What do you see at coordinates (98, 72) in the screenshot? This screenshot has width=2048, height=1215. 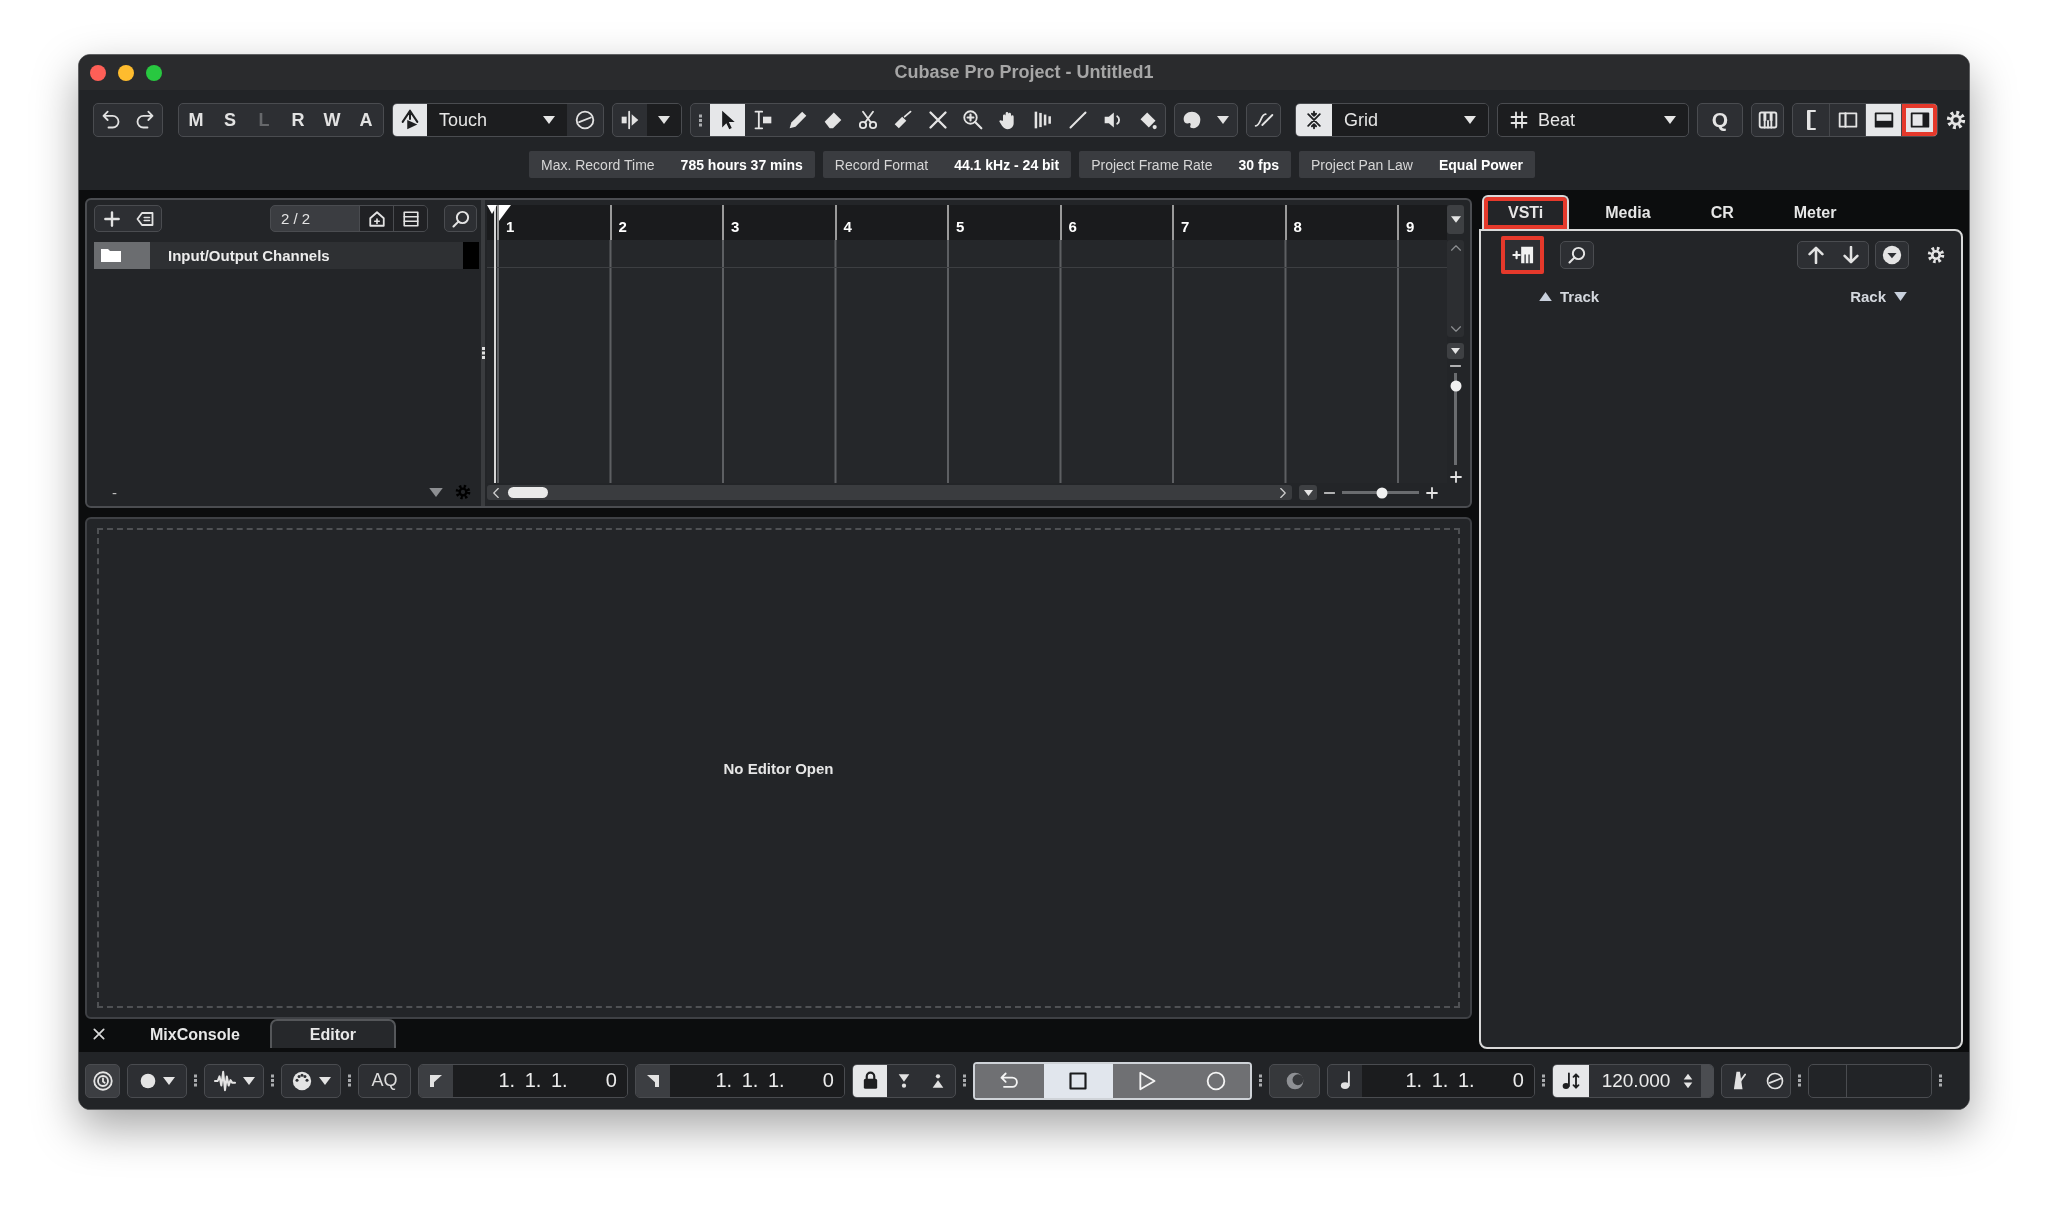 I see `close-window-button` at bounding box center [98, 72].